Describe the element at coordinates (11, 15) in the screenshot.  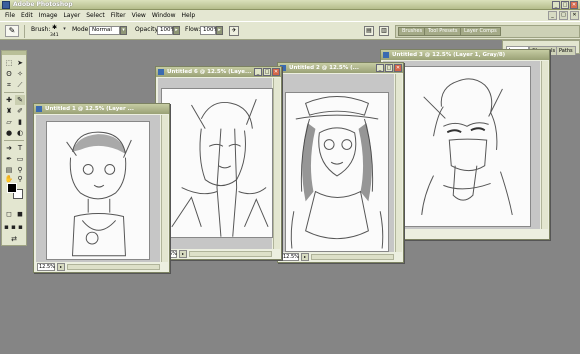
I see `menu-file: File` at that location.